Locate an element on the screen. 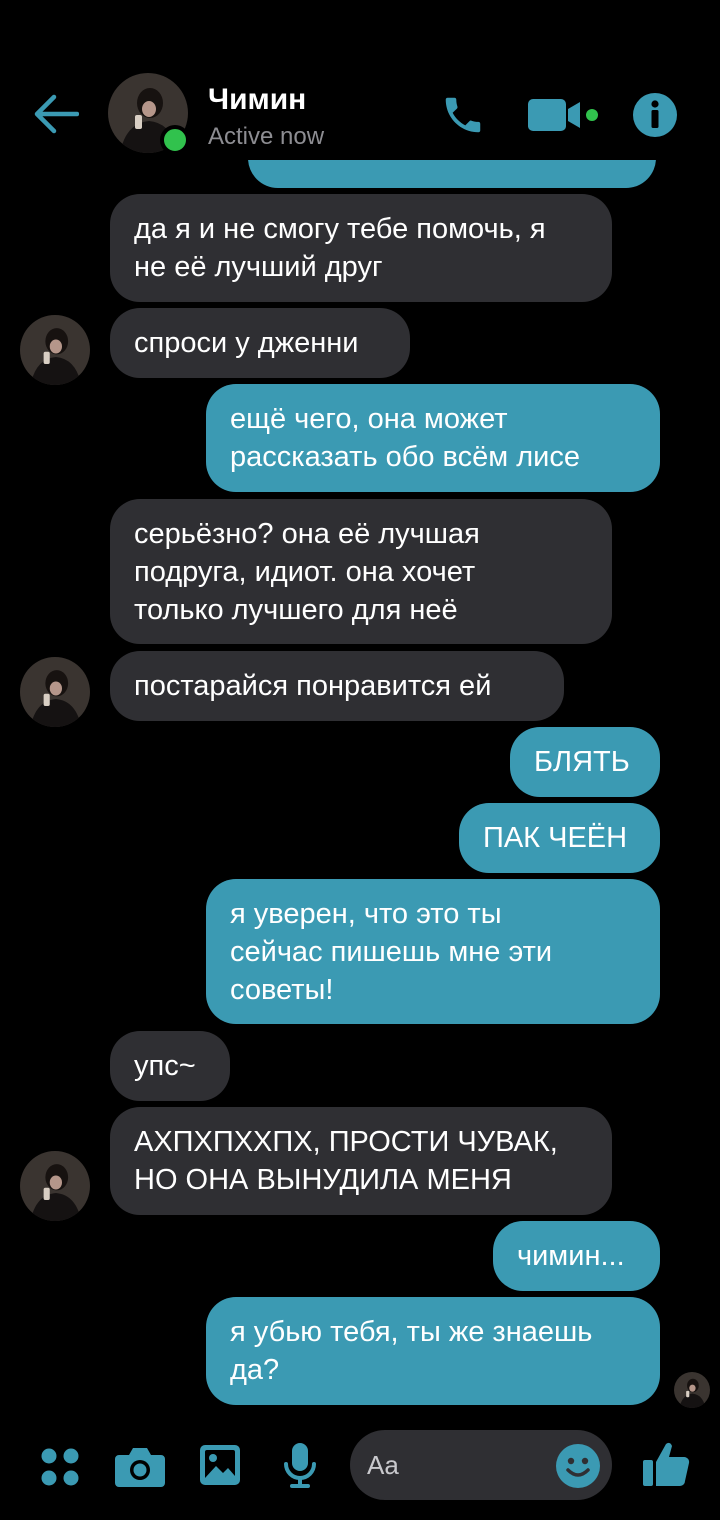 This screenshot has width=720, height=1520. read-receipt-avatar is located at coordinates (692, 1390).